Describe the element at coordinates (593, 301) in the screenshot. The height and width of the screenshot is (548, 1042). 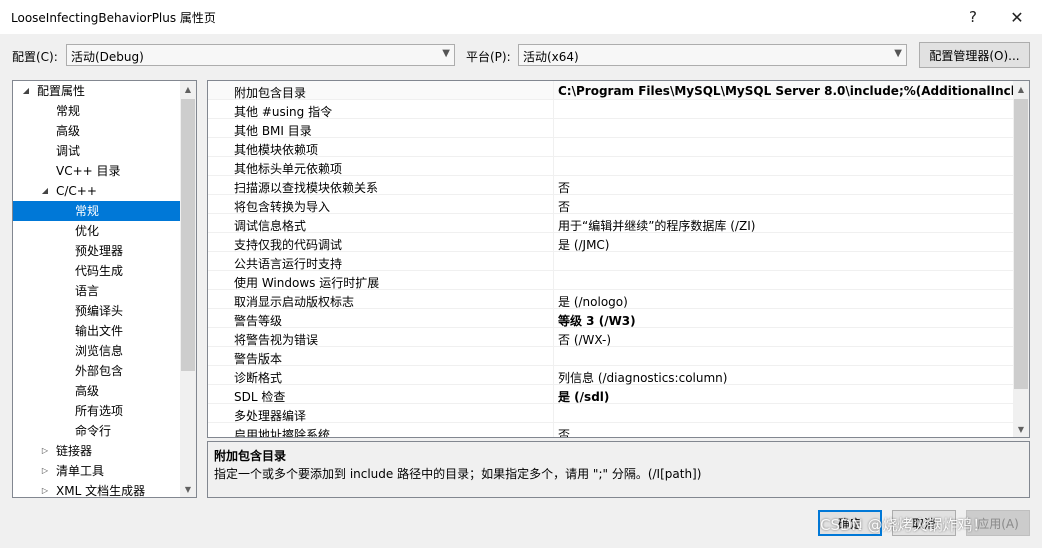
I see `property-value: 是 (/nologo)` at that location.